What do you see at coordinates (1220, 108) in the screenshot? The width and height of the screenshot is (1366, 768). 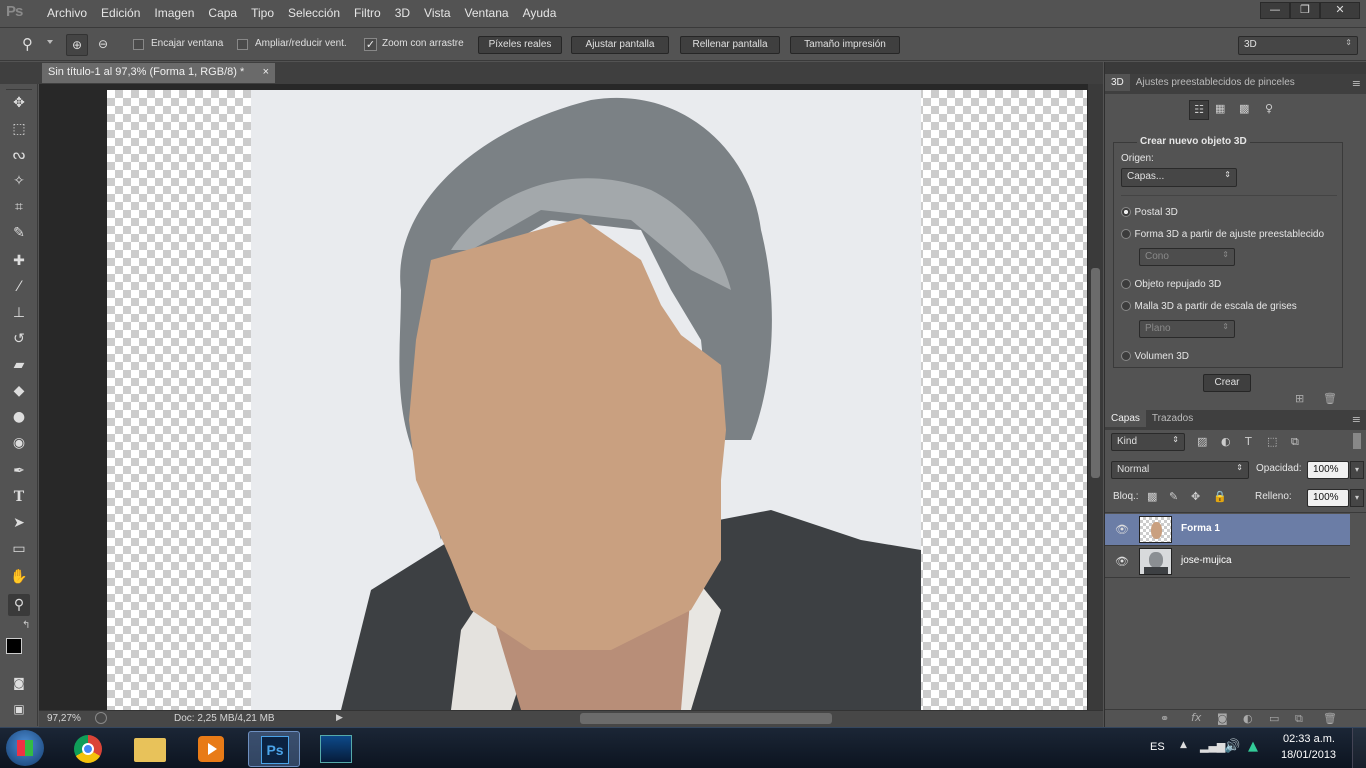 I see `mesh-filter-icon: ▦` at bounding box center [1220, 108].